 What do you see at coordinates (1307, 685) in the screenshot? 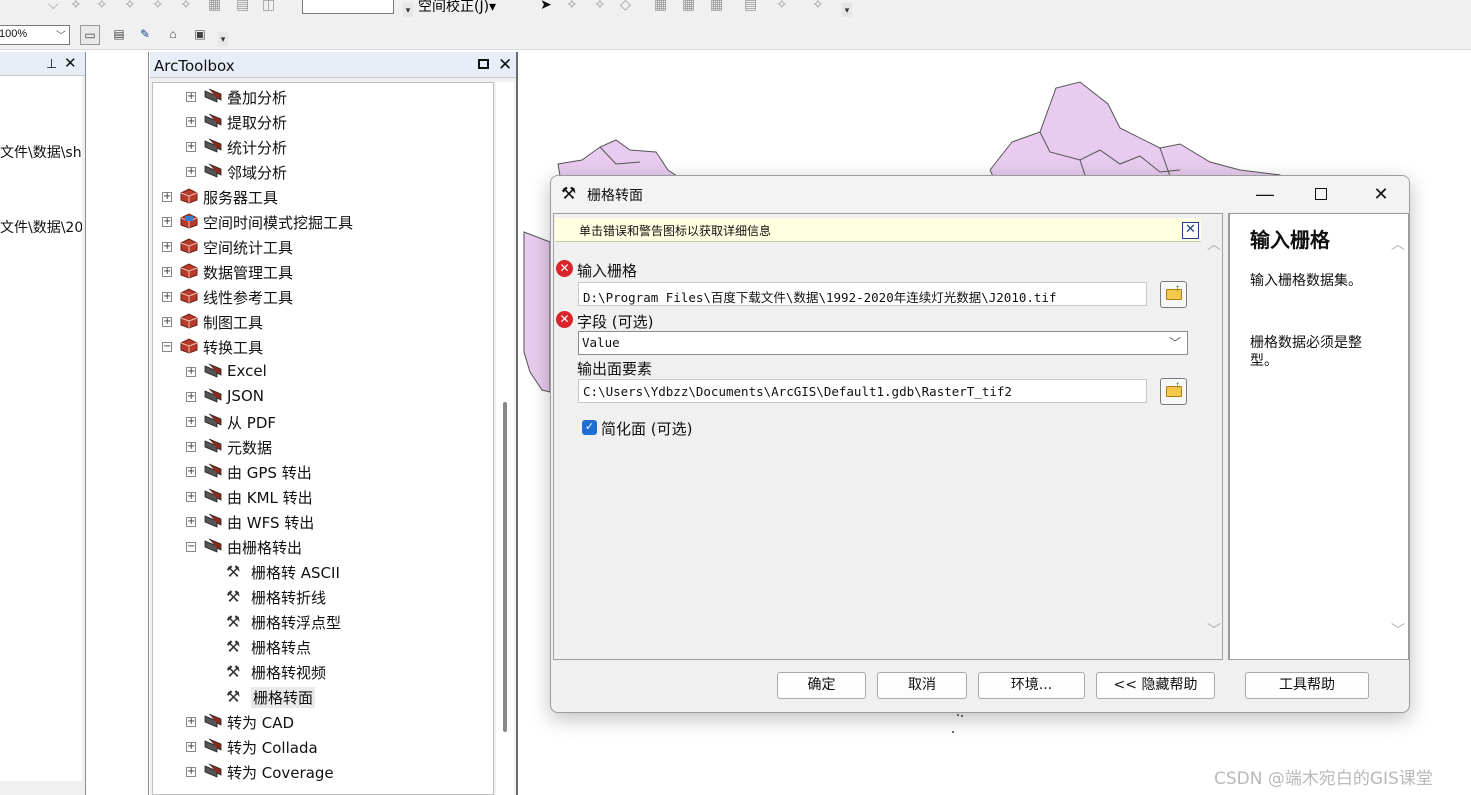
I see `tool-help-button: 工具帮助` at bounding box center [1307, 685].